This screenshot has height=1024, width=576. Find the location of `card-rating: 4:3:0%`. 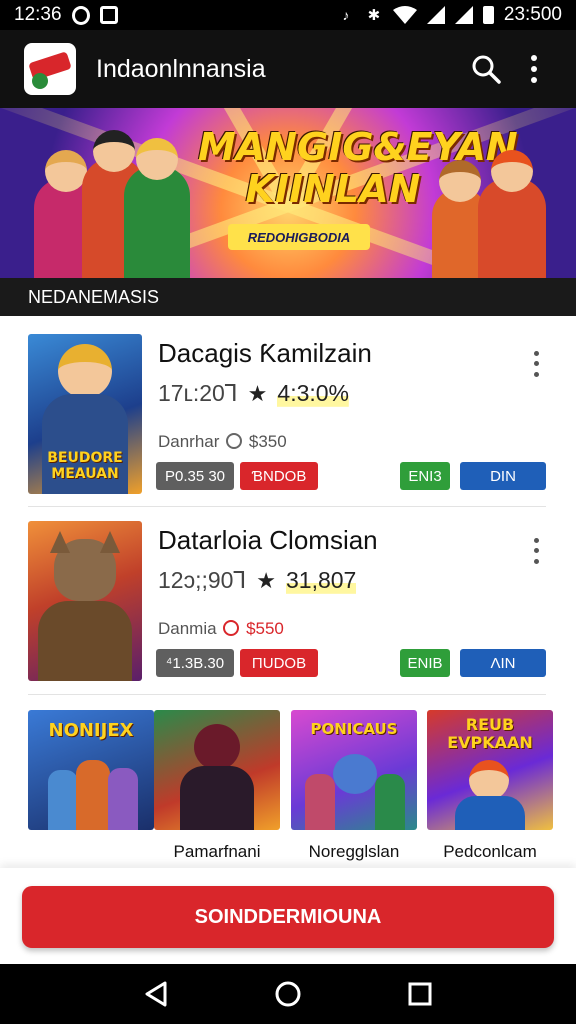

card-rating: 4:3:0% is located at coordinates (313, 393).